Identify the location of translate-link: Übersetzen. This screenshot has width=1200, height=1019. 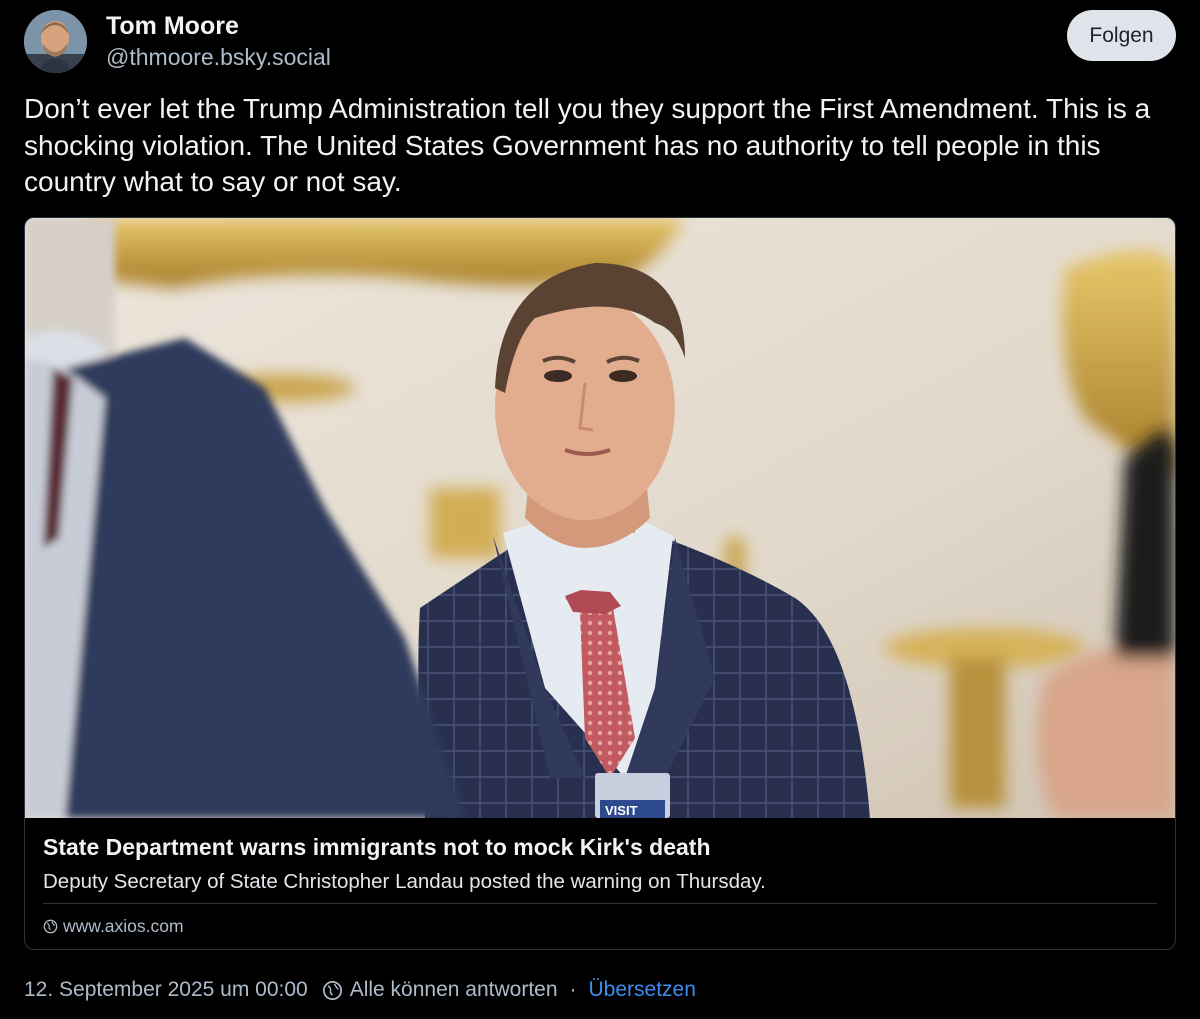
(642, 990).